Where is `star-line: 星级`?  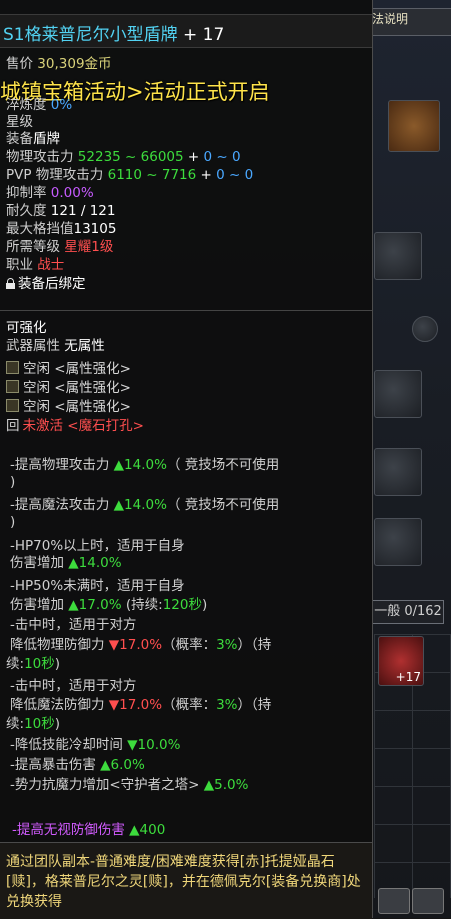 star-line: 星级 is located at coordinates (19, 122).